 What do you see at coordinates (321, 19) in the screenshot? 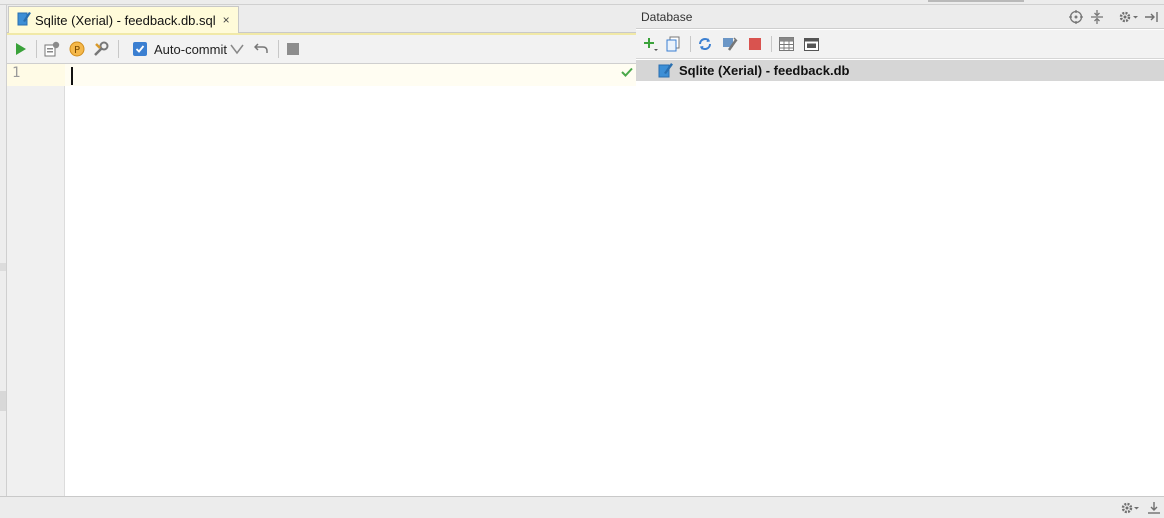
I see `editor-tab-bar: Sqlite (Xerial) - feedback.db.sql ×` at bounding box center [321, 19].